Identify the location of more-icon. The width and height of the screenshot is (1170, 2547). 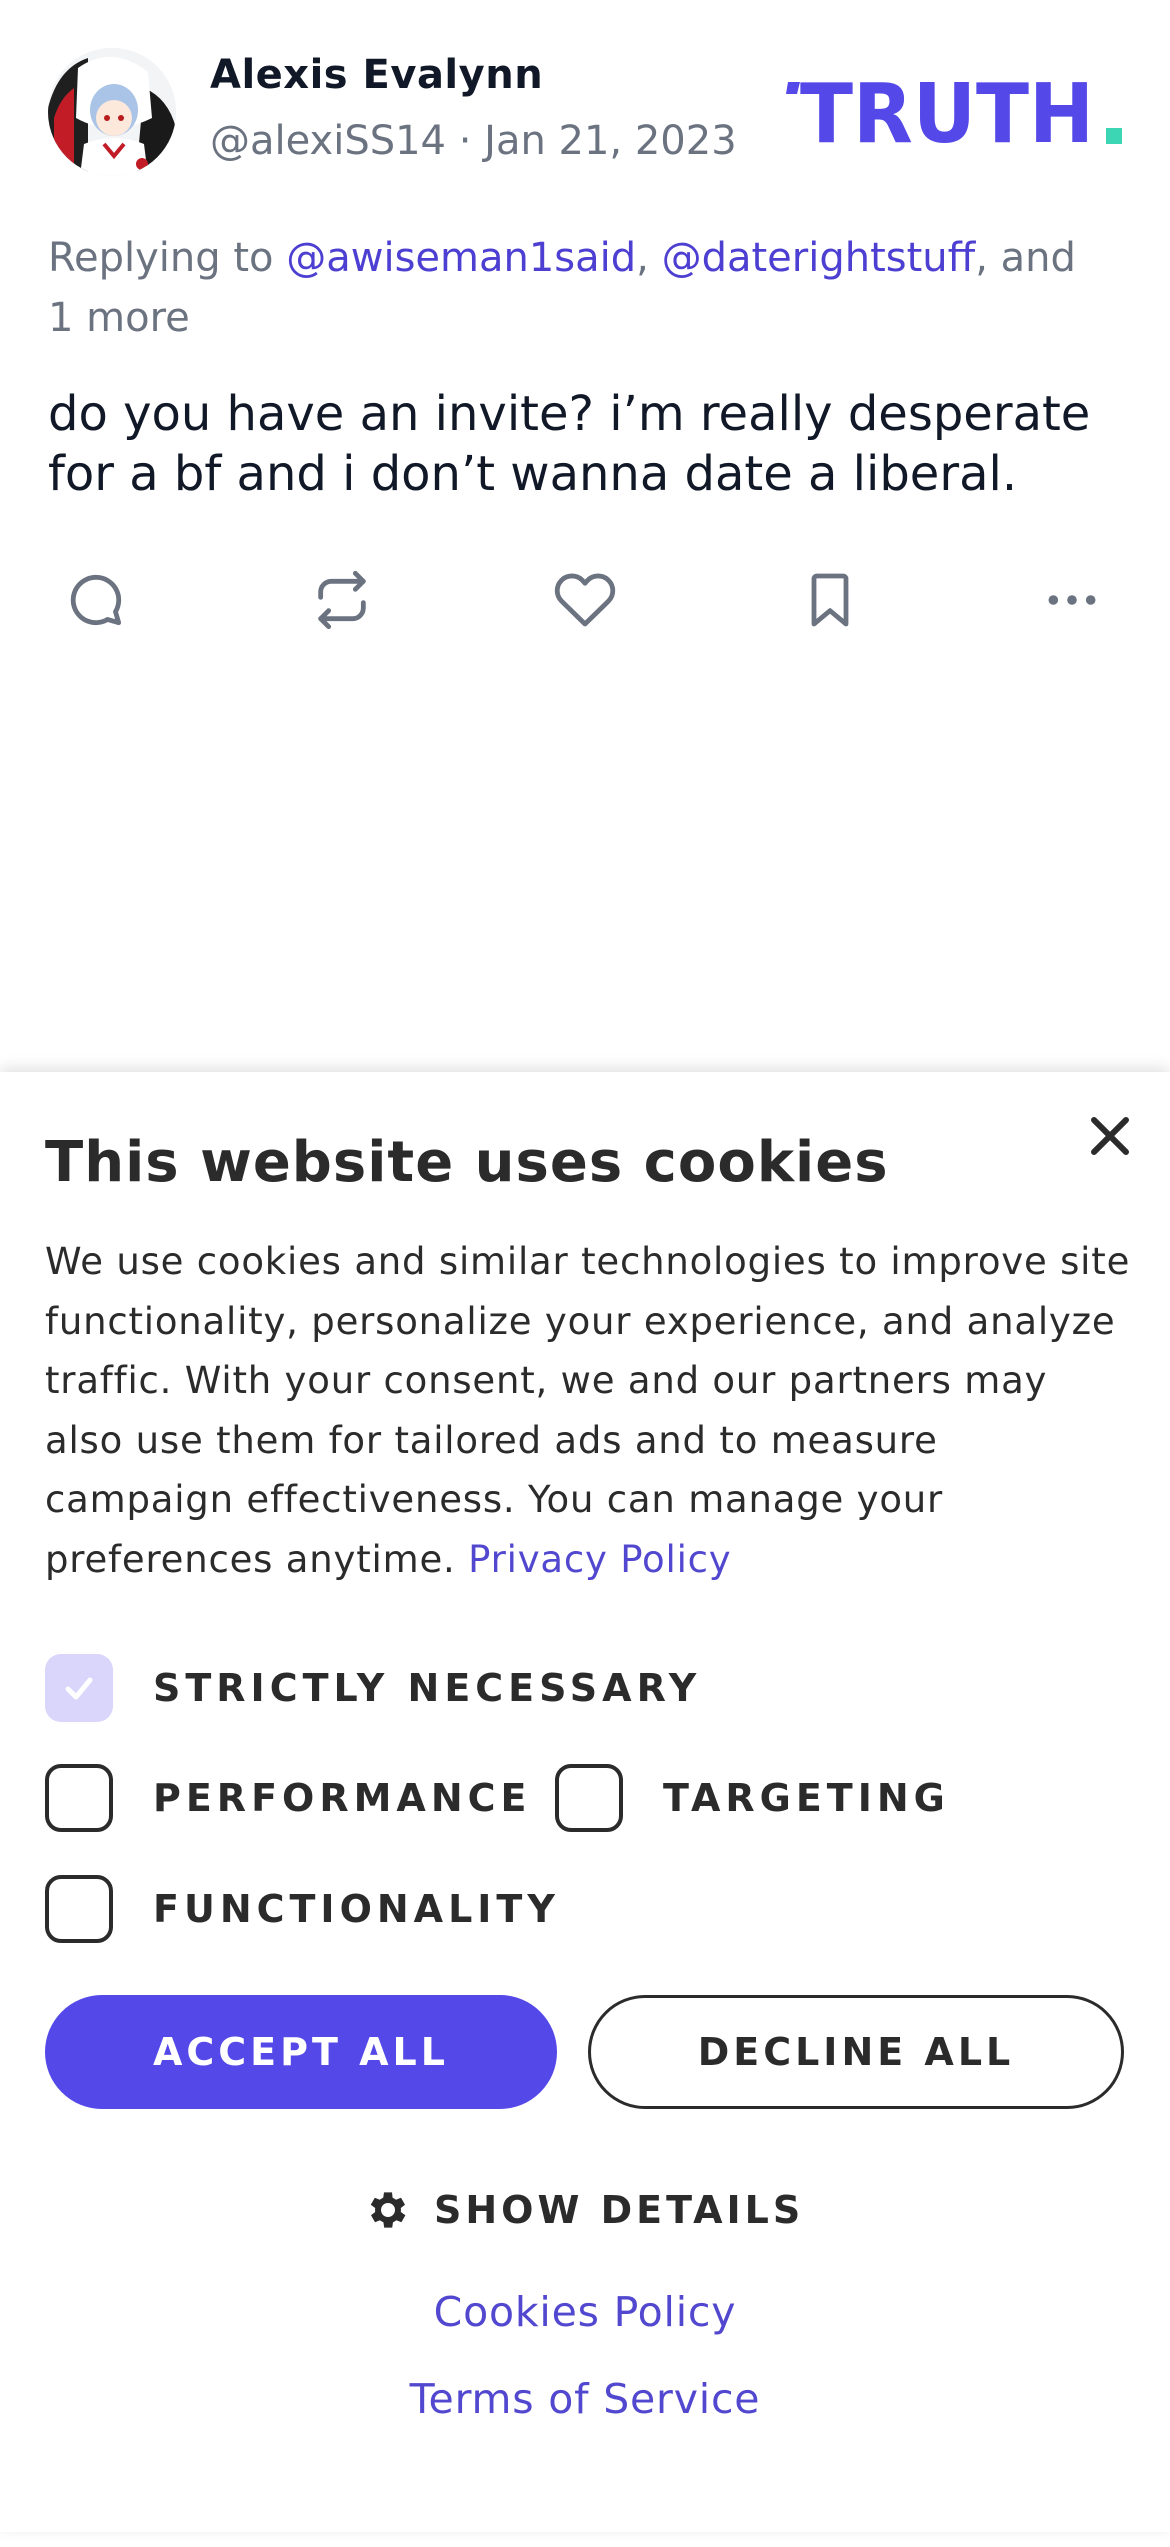
(1072, 600).